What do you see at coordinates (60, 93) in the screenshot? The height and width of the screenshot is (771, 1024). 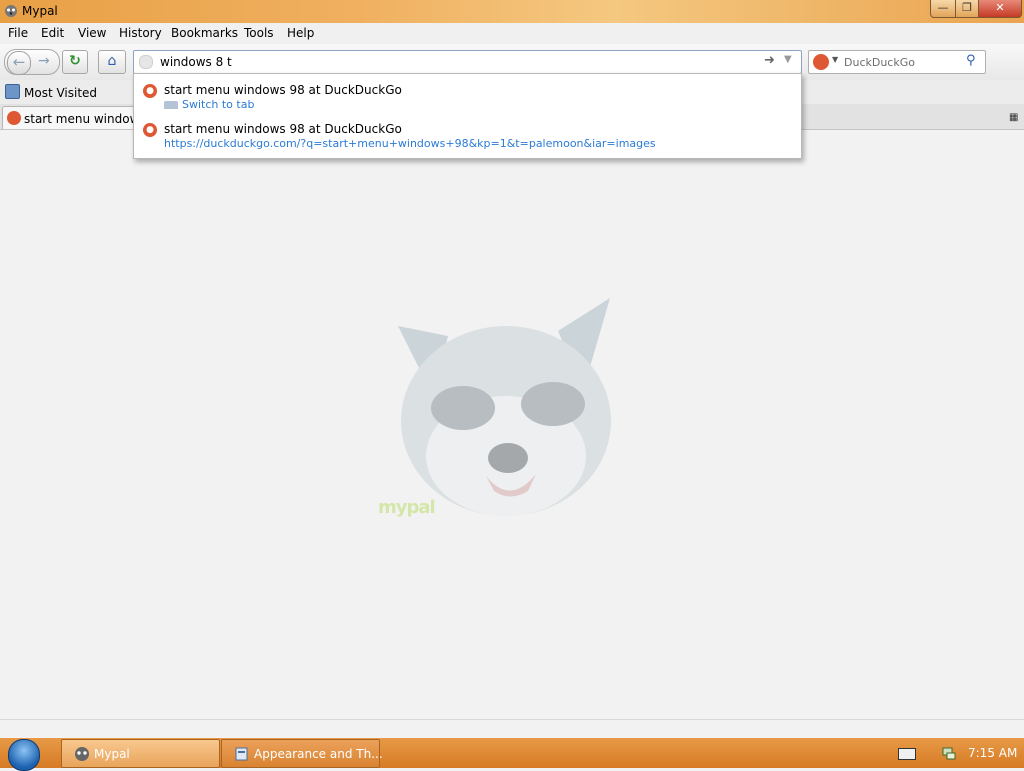 I see `most-visited-bookmark: Most Visited` at bounding box center [60, 93].